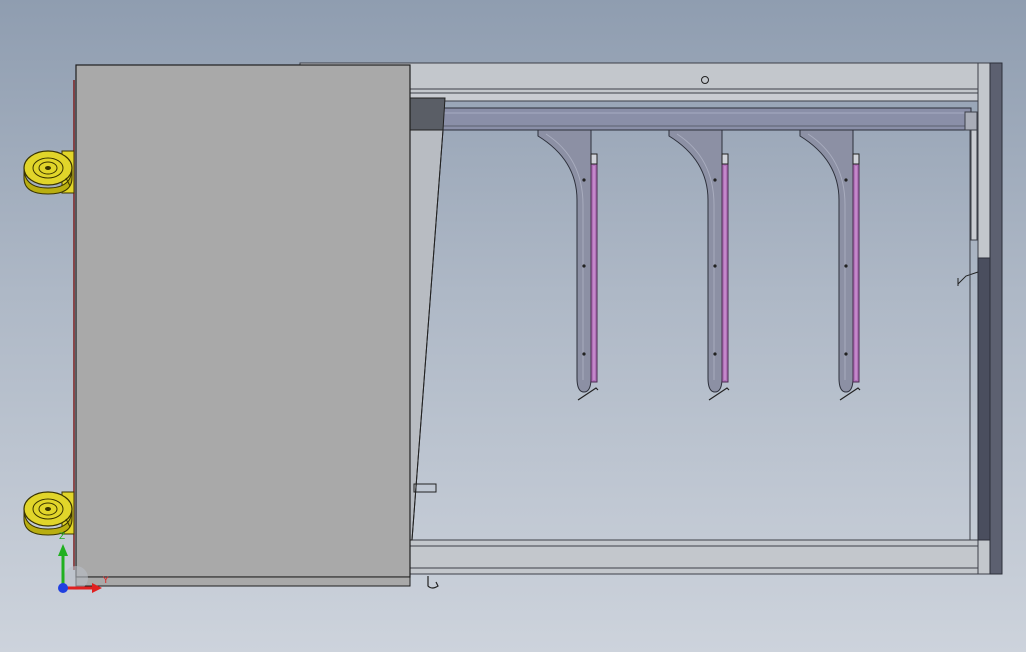 This screenshot has width=1026, height=652. I want to click on triad-x-label: Y, so click(106, 581).